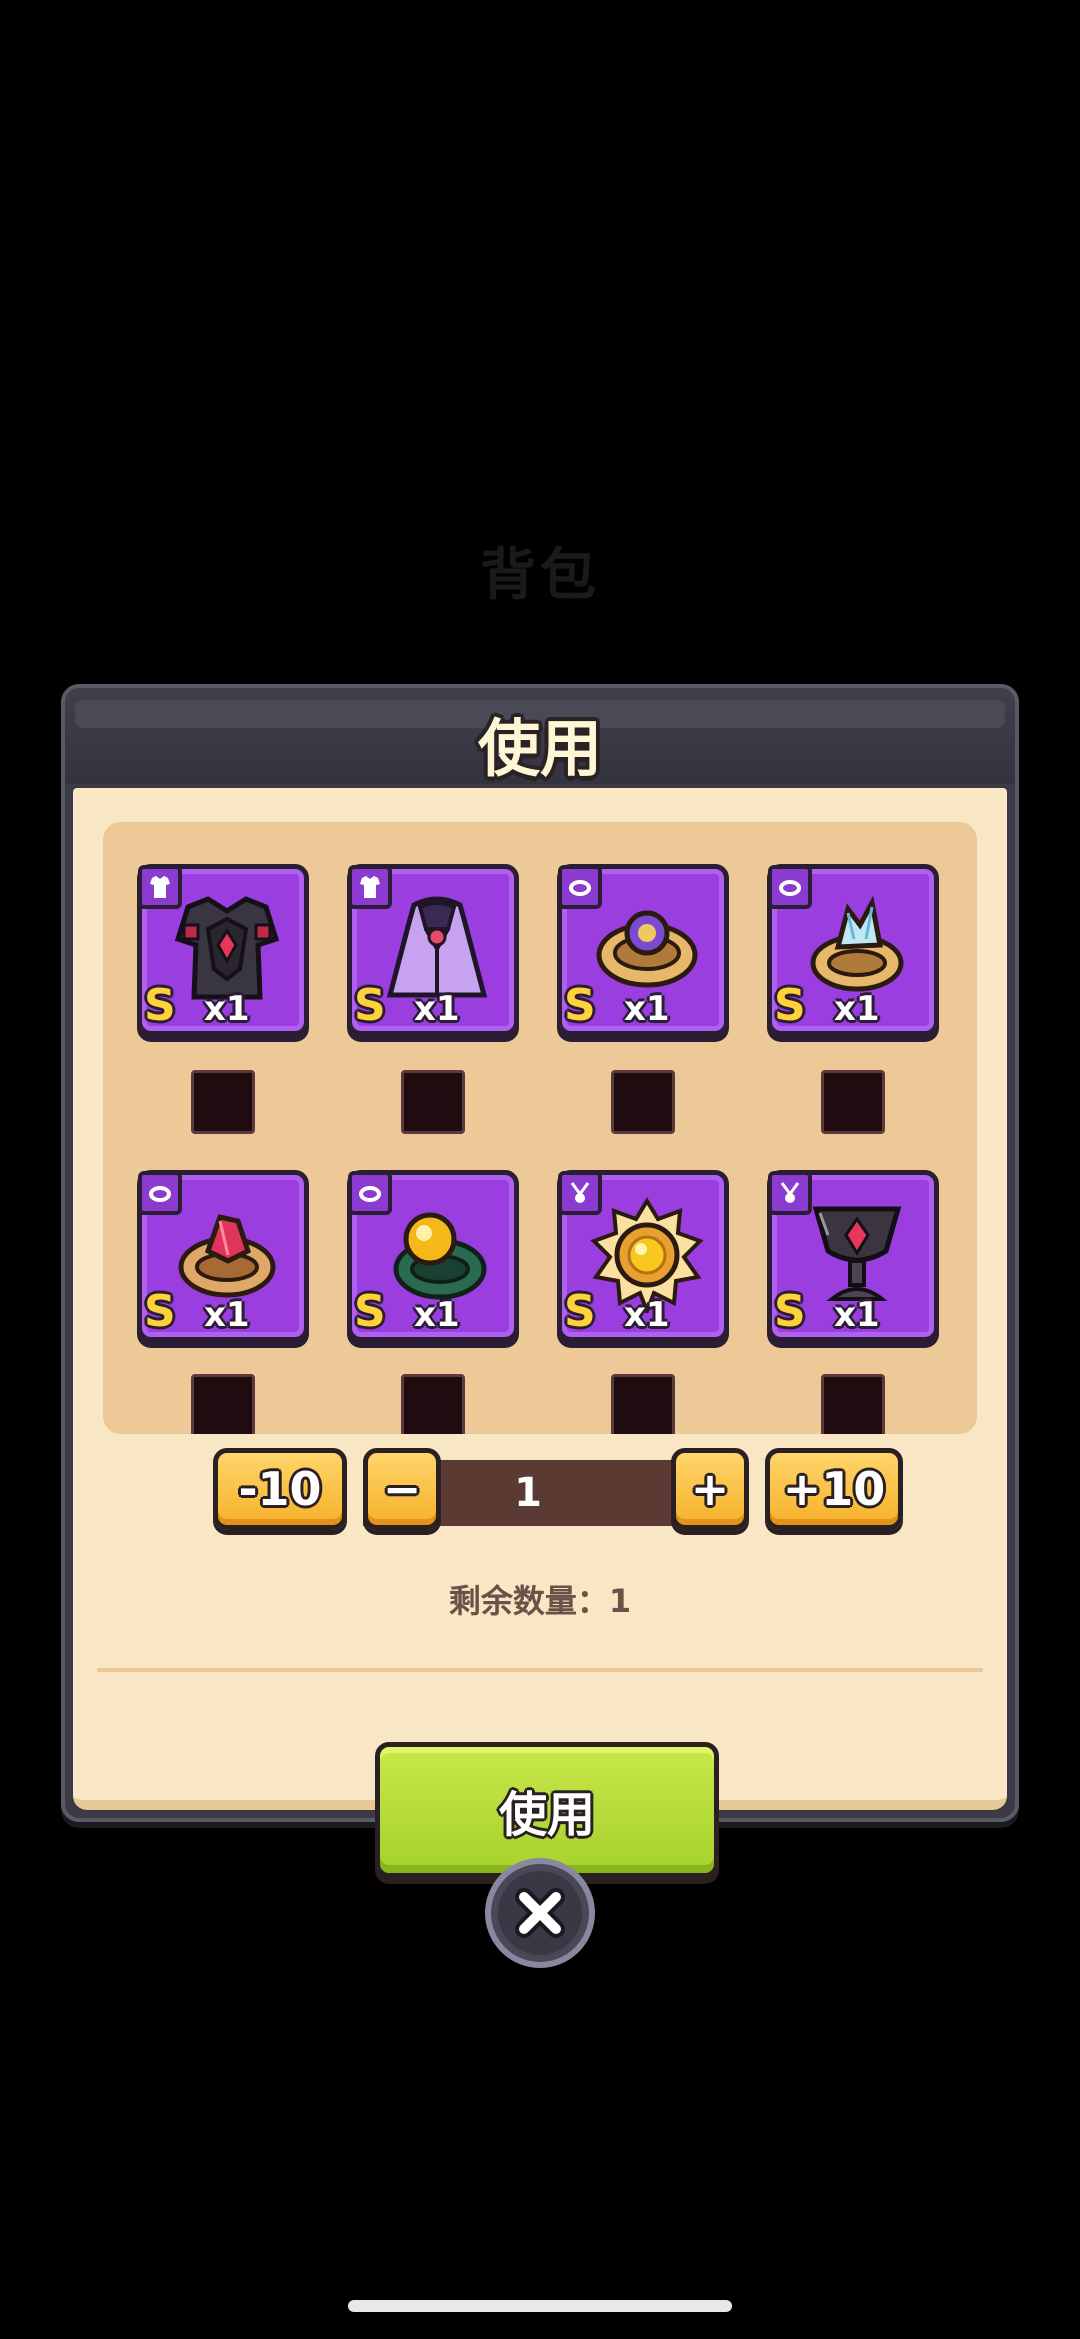  I want to click on dialog-title: 使用, so click(539, 748).